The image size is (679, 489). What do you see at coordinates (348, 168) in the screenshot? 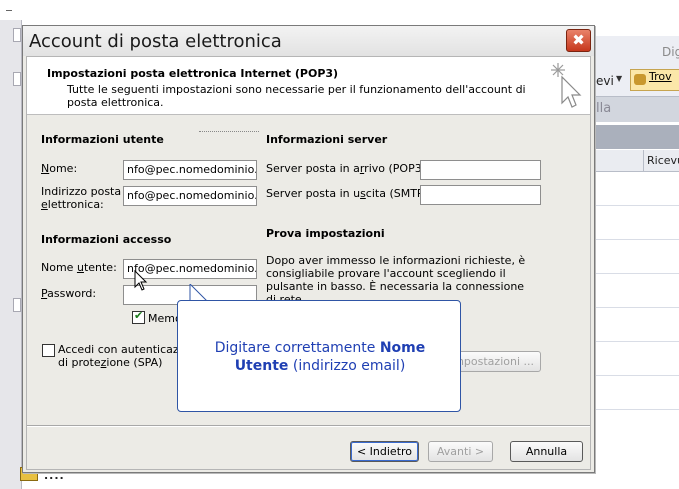
I see `incoming-server-label: Server posta in arrivo (POP3):` at bounding box center [348, 168].